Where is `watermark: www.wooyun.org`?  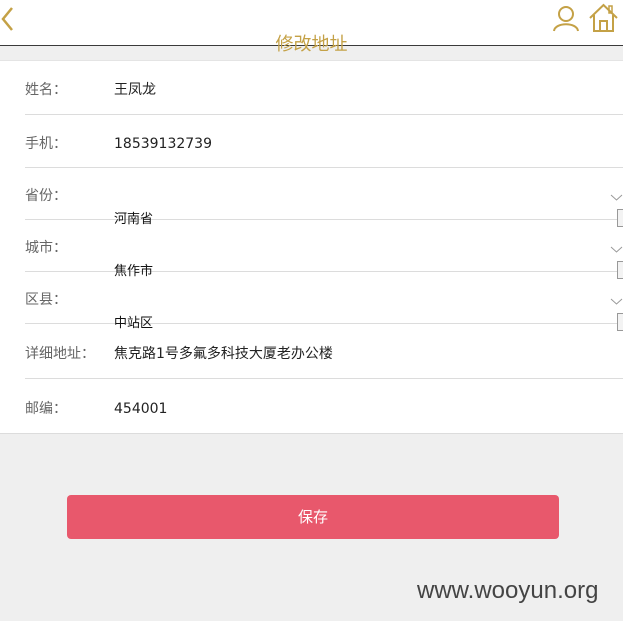
watermark: www.wooyun.org is located at coordinates (508, 590).